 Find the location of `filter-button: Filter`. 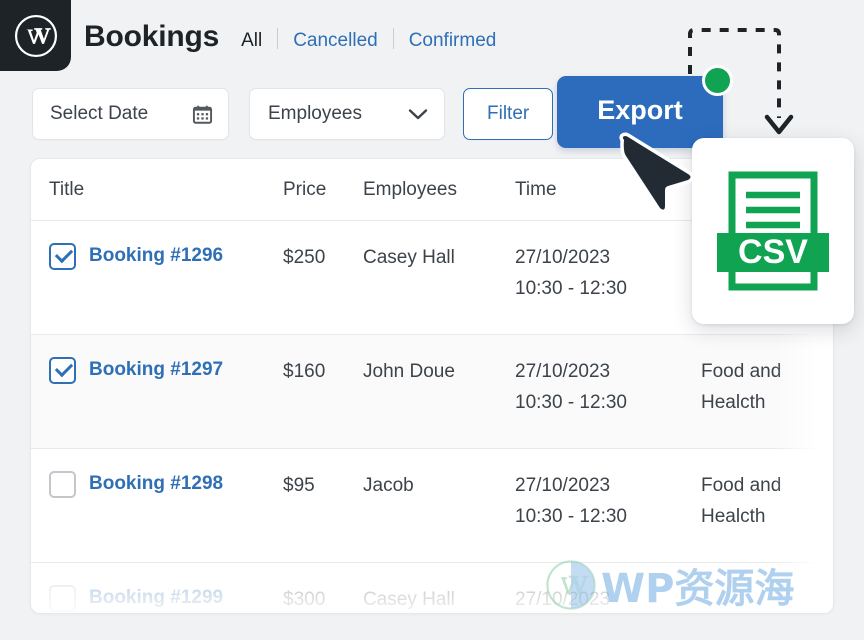

filter-button: Filter is located at coordinates (508, 114).